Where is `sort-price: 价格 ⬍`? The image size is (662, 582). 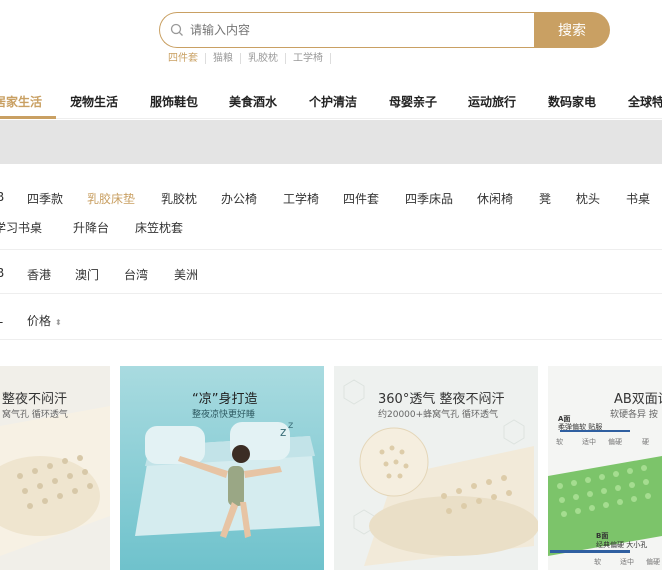 sort-price: 价格 ⬍ is located at coordinates (44, 320).